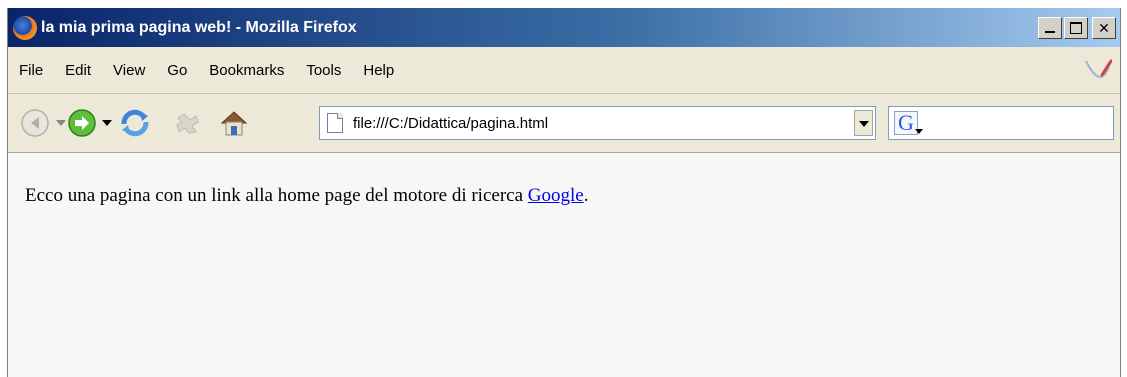 Image resolution: width=1127 pixels, height=377 pixels. What do you see at coordinates (246, 70) in the screenshot?
I see `menu-bookmarks: Bookmarks` at bounding box center [246, 70].